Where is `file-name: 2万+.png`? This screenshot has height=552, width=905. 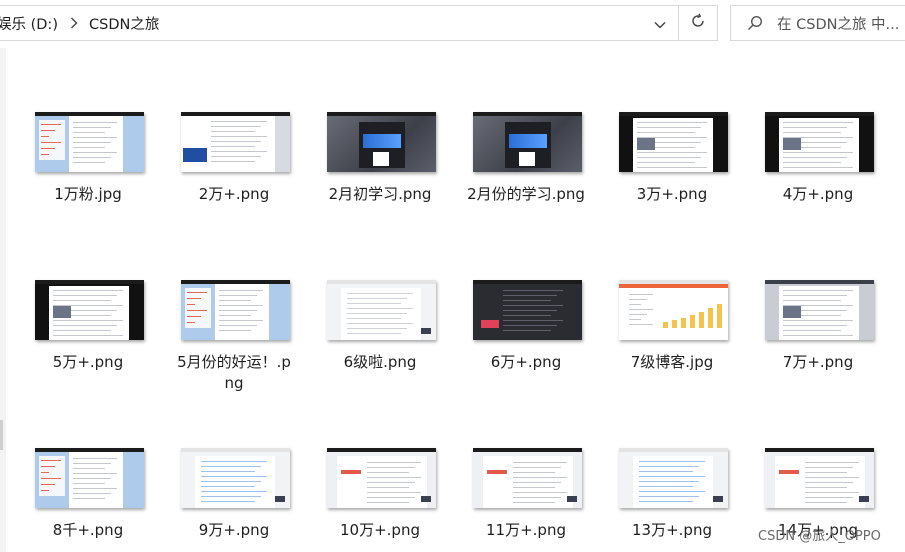 file-name: 2万+.png is located at coordinates (234, 194).